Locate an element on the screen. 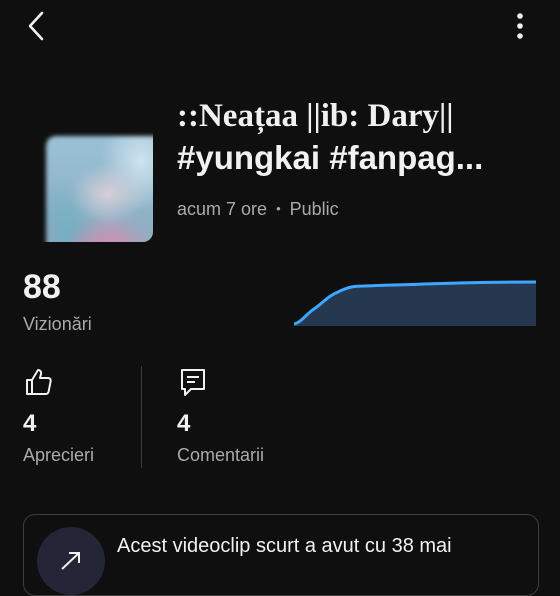 The width and height of the screenshot is (560, 596). video-visibility: Public is located at coordinates (314, 209).